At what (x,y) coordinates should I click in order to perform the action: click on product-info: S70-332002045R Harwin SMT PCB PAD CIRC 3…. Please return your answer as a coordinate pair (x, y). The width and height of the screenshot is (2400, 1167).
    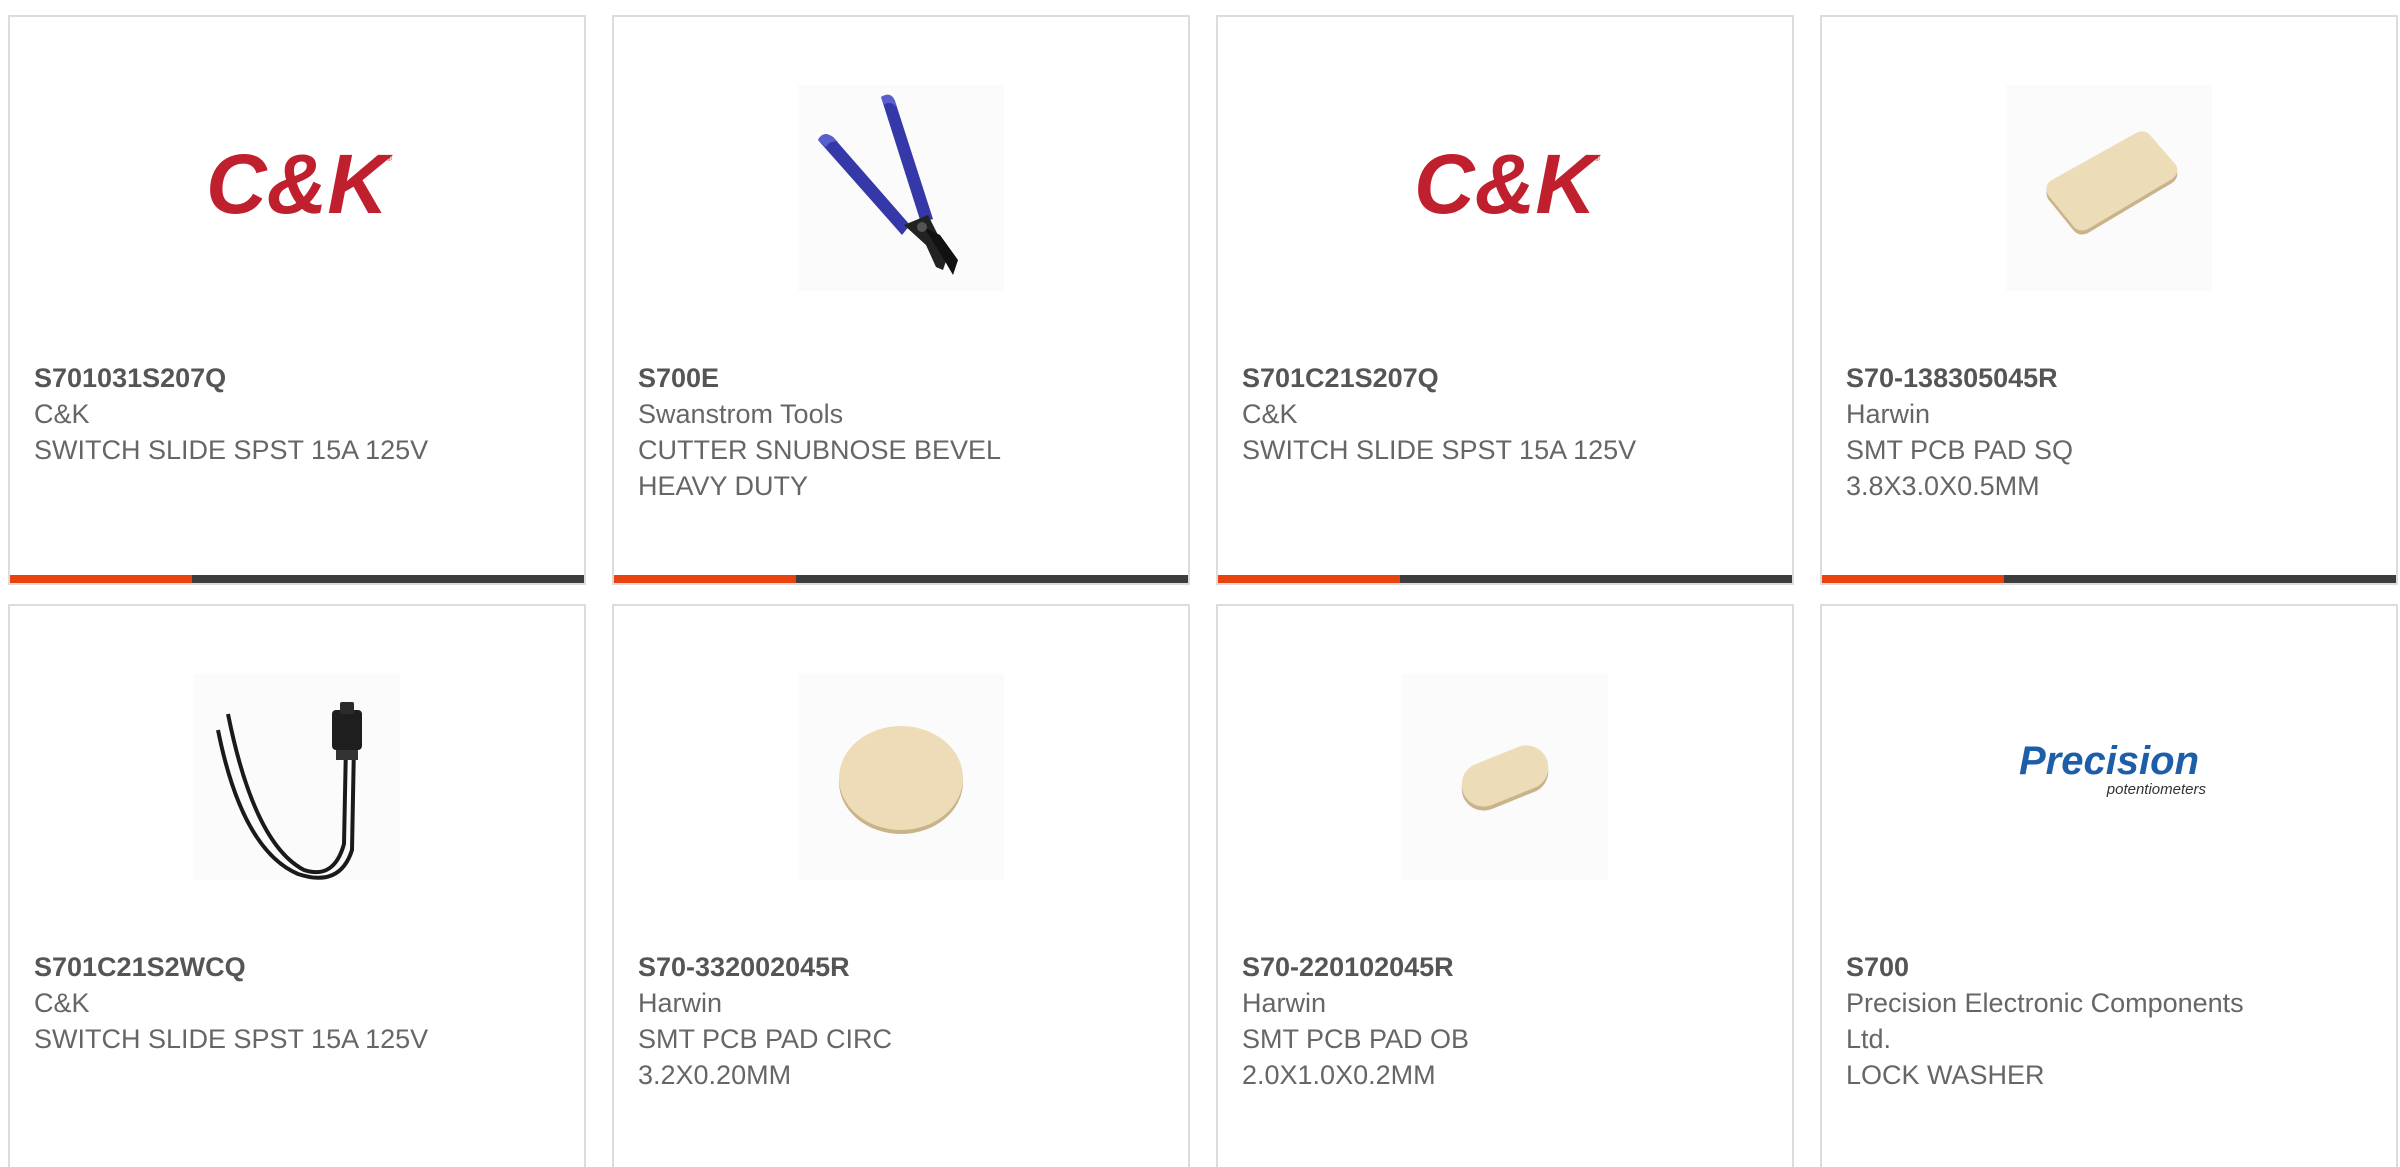
    Looking at the image, I should click on (898, 1021).